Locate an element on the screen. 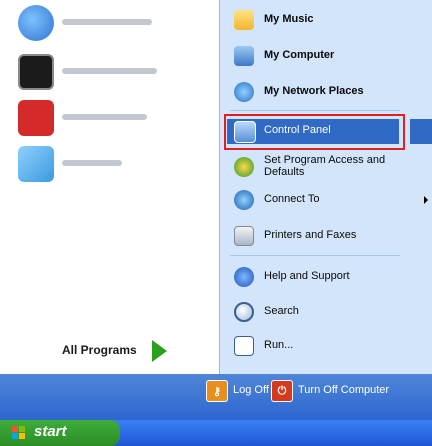  all-programs-button: All Programs is located at coordinates (122, 351).